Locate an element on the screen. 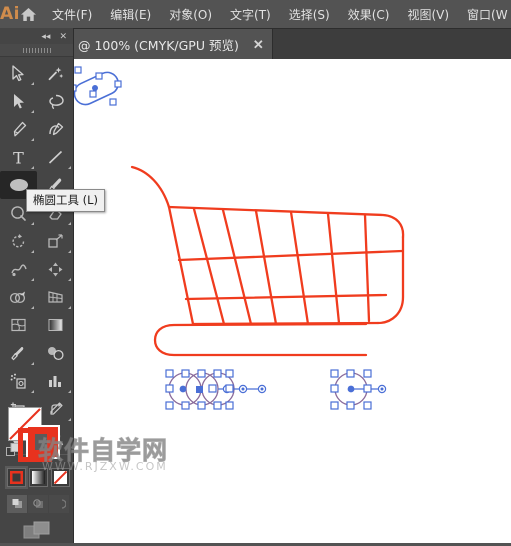 The height and width of the screenshot is (546, 511). document-tab: @ 100% (CMYK/GPU 预览) ✕ is located at coordinates (169, 44).